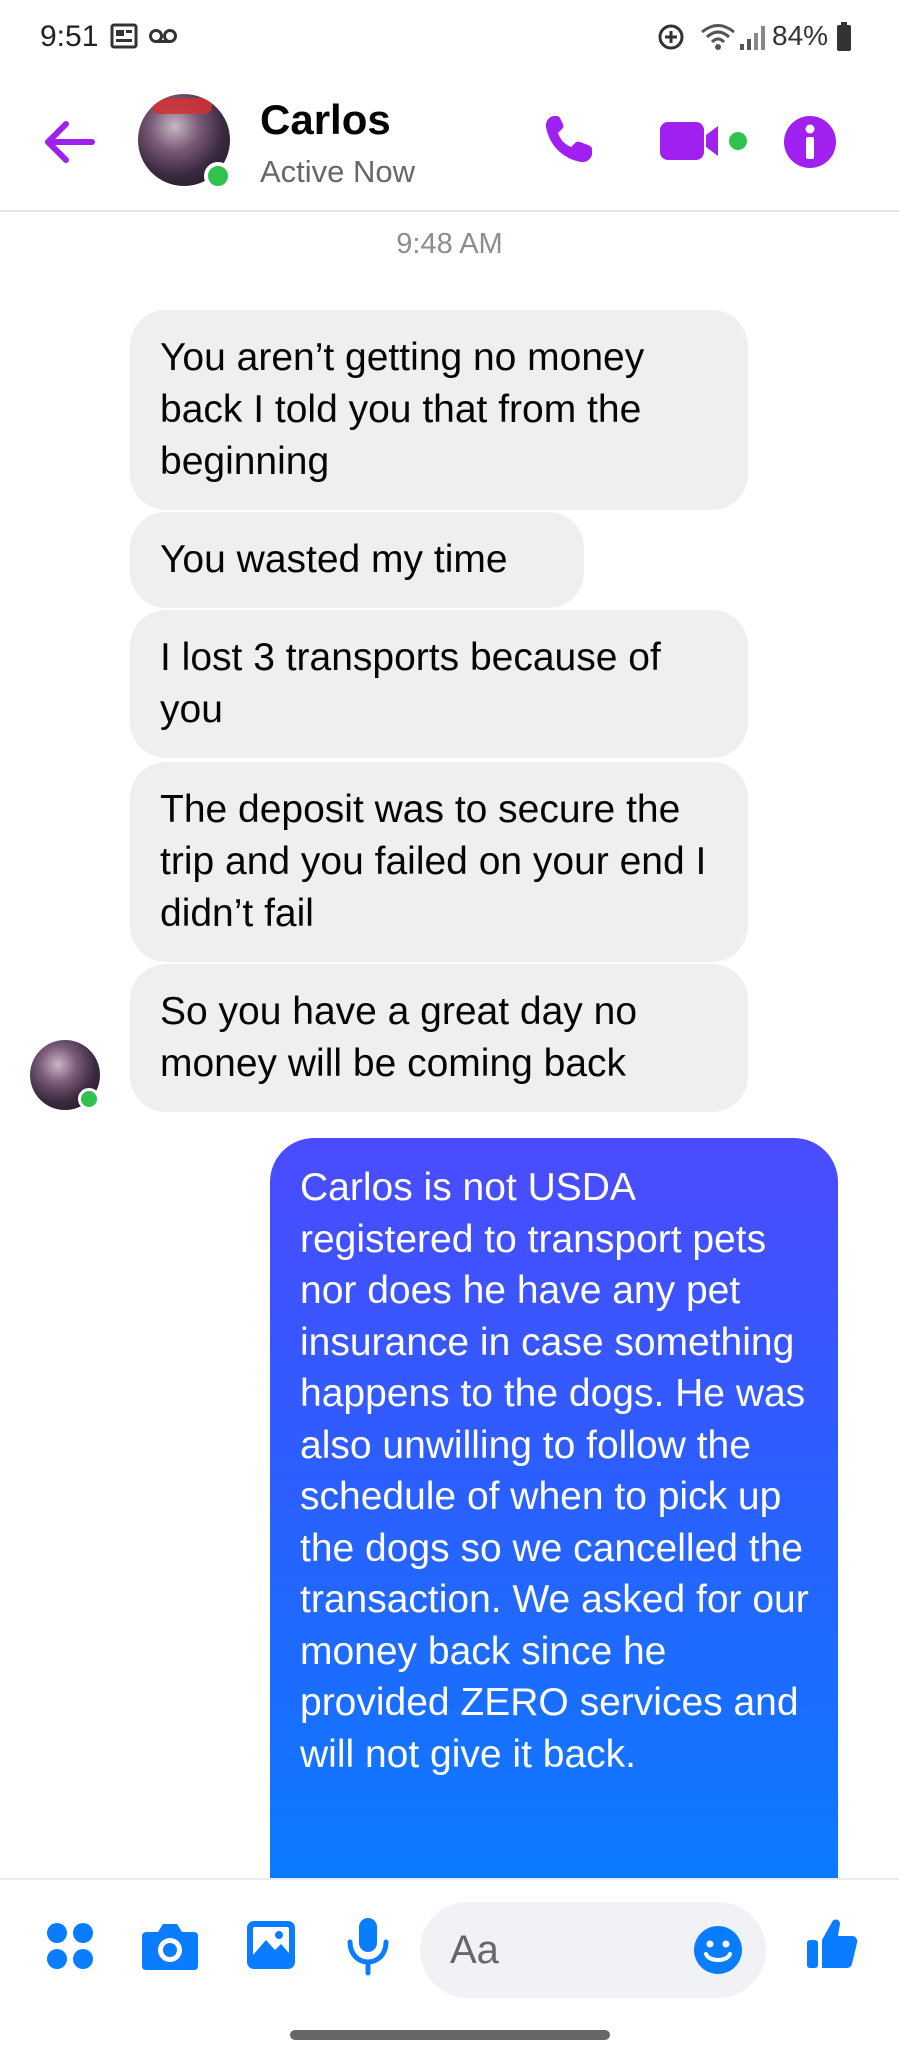 The height and width of the screenshot is (2048, 899). What do you see at coordinates (568, 140) in the screenshot?
I see `phone-call-icon` at bounding box center [568, 140].